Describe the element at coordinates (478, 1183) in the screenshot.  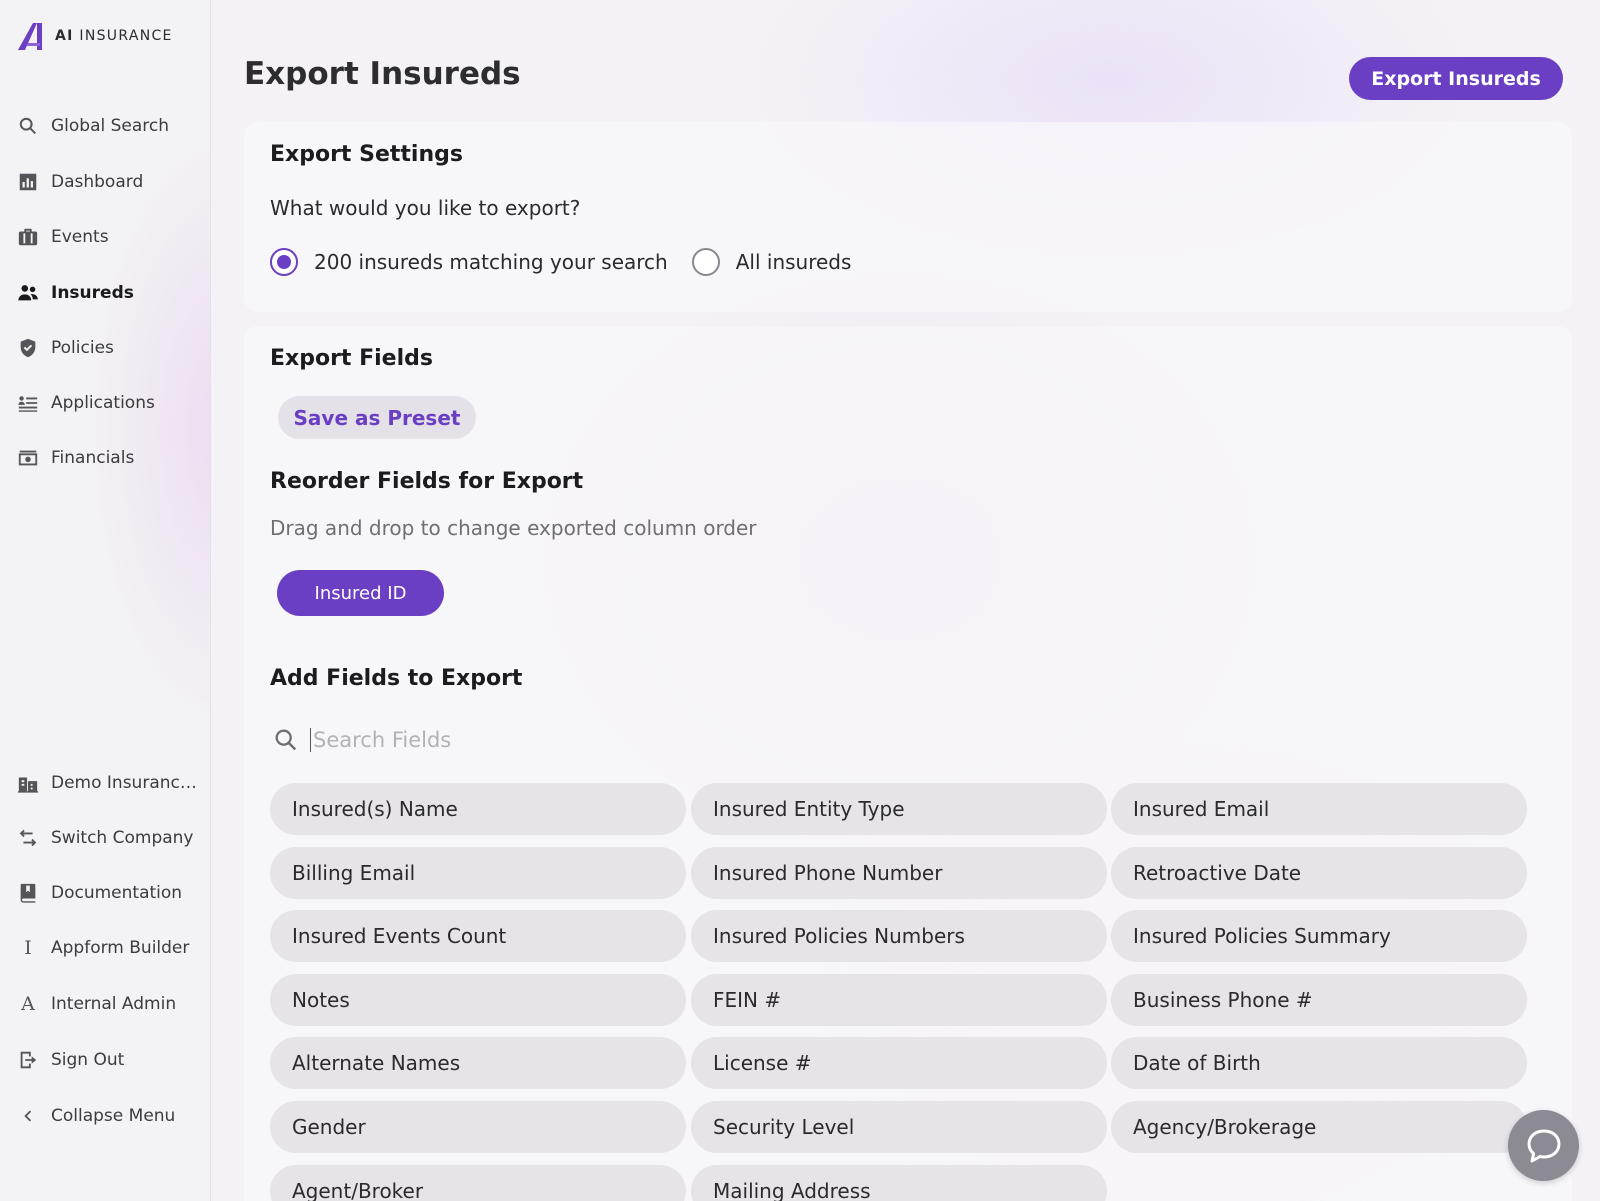
I see `field-chip: Agent/Broker` at that location.